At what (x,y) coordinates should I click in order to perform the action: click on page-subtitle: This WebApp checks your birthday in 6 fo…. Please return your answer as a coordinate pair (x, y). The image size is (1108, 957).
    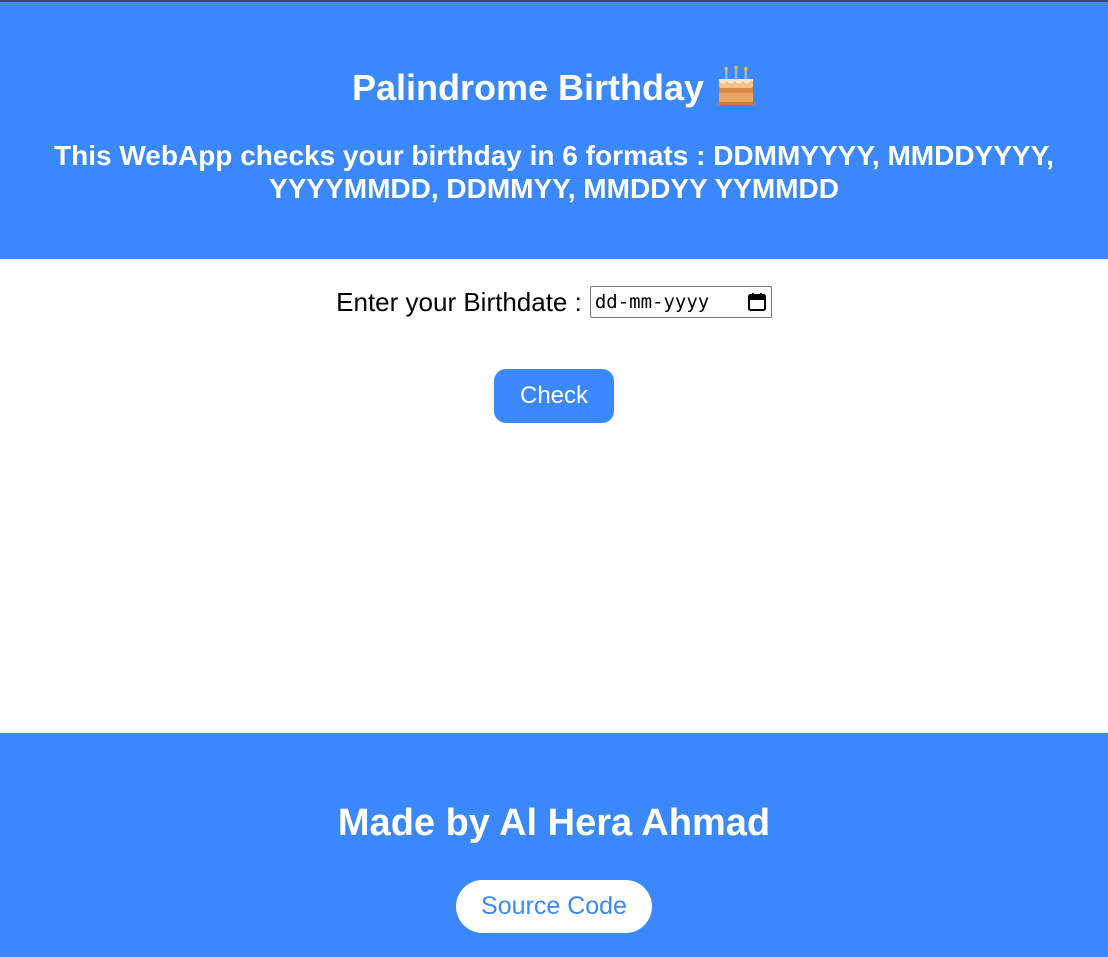
    Looking at the image, I should click on (554, 172).